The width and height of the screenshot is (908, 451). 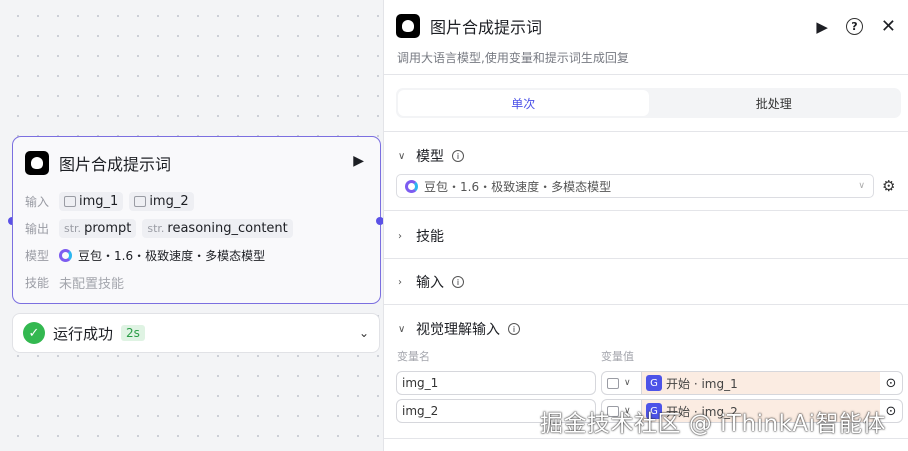 I want to click on run-status-bar: ✓ 运行成功 2s ⌄, so click(x=196, y=333).